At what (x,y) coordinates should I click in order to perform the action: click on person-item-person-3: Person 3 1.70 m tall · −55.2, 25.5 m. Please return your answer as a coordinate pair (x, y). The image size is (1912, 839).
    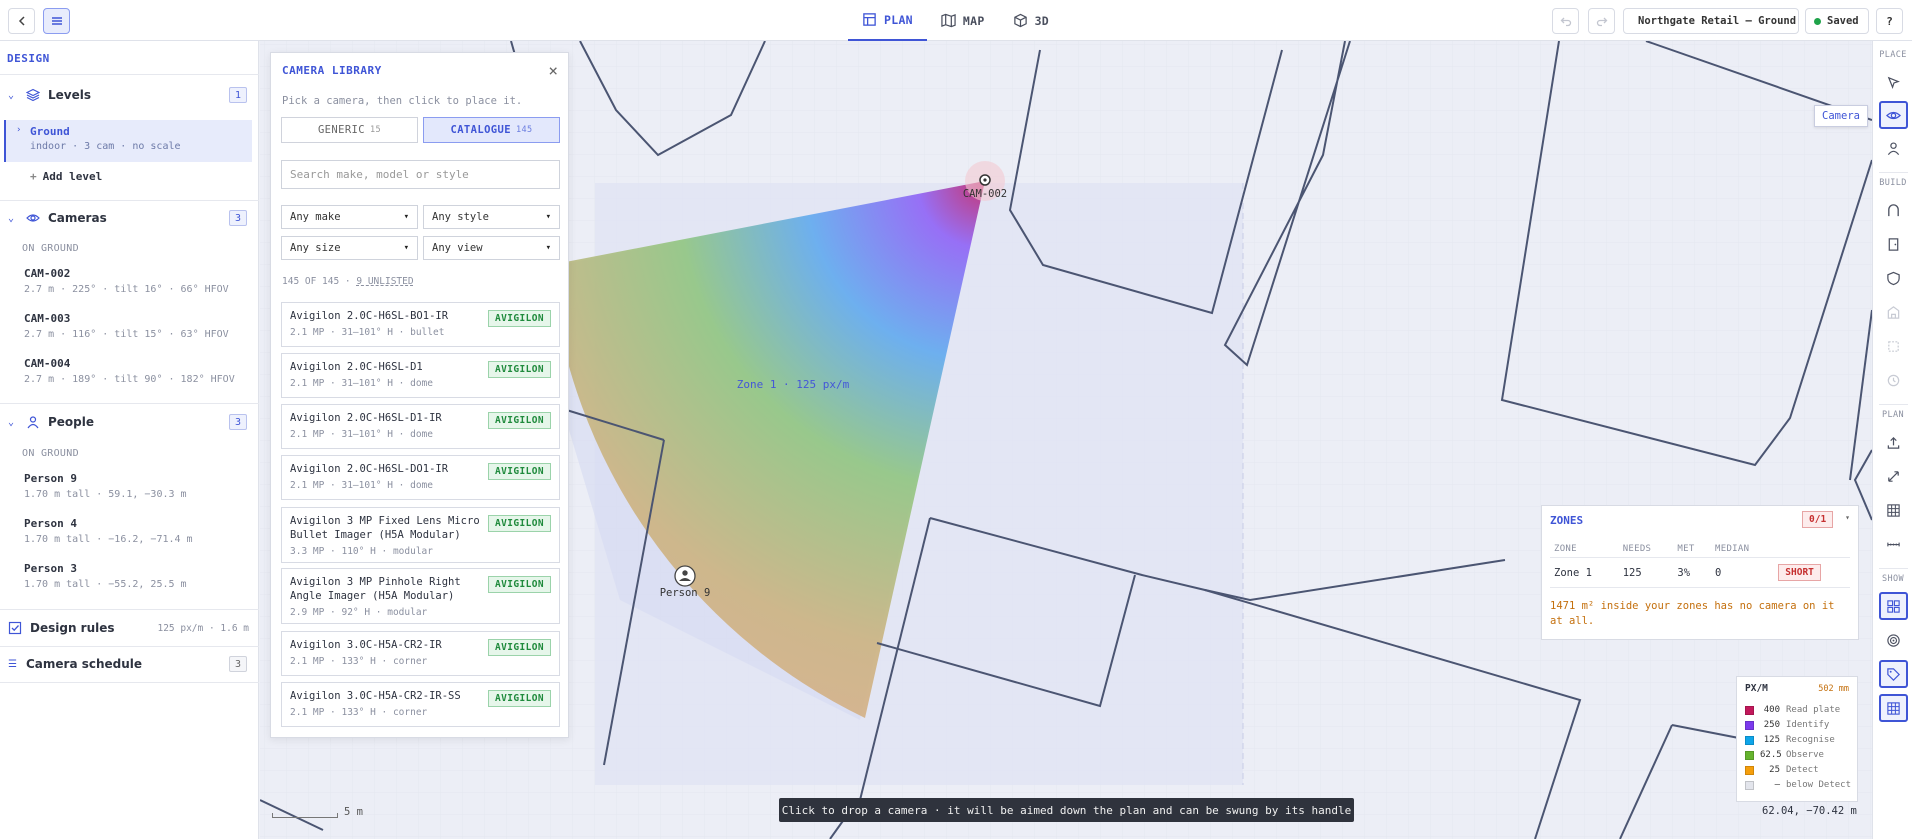
    Looking at the image, I should click on (105, 576).